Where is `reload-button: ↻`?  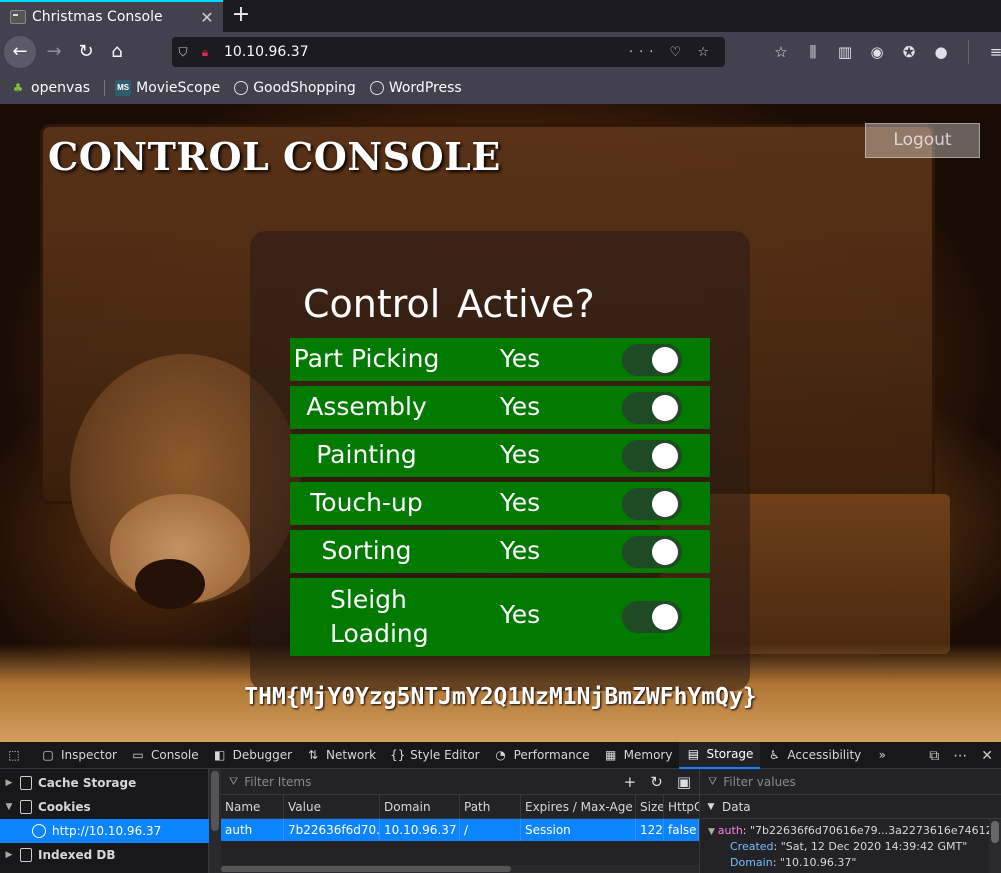 reload-button: ↻ is located at coordinates (86, 52).